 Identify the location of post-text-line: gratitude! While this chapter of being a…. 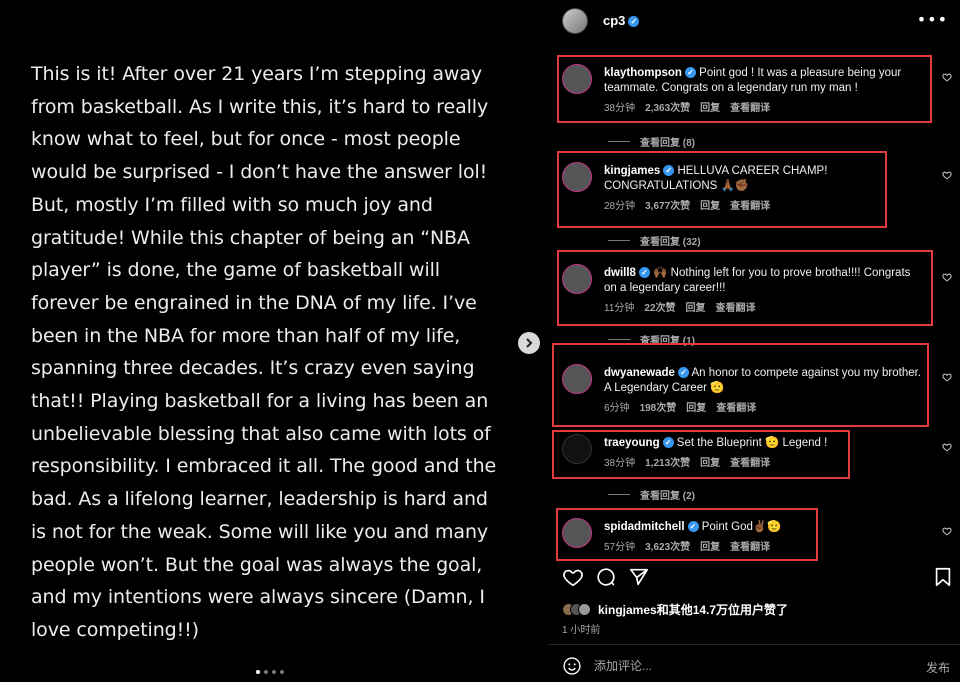
(250, 237).